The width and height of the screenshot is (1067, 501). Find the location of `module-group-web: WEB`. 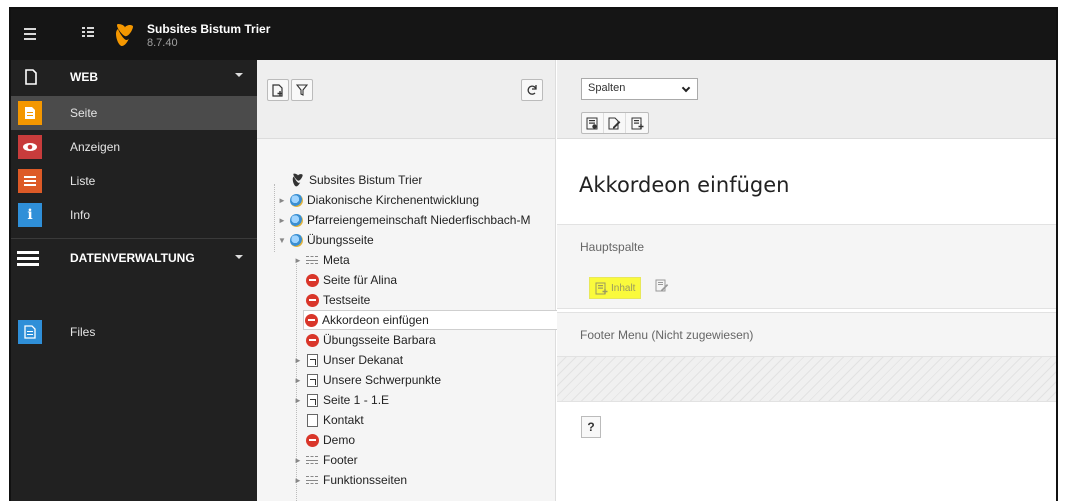

module-group-web: WEB is located at coordinates (134, 77).